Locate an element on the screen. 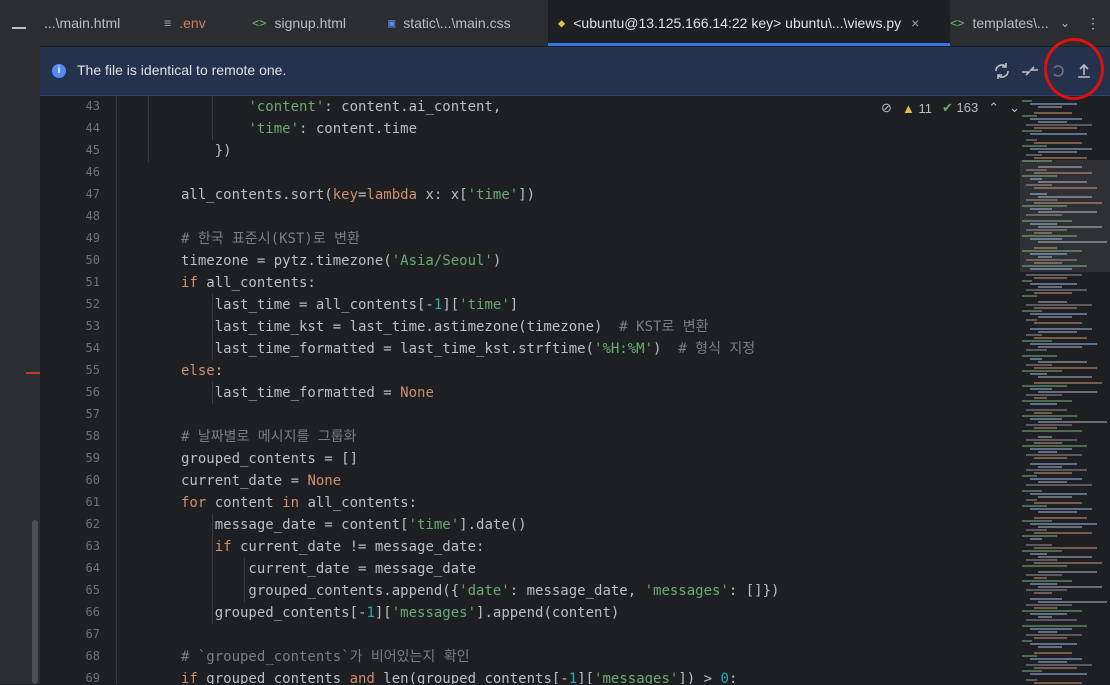  tab-main-html: ...\main.html is located at coordinates (82, 23).